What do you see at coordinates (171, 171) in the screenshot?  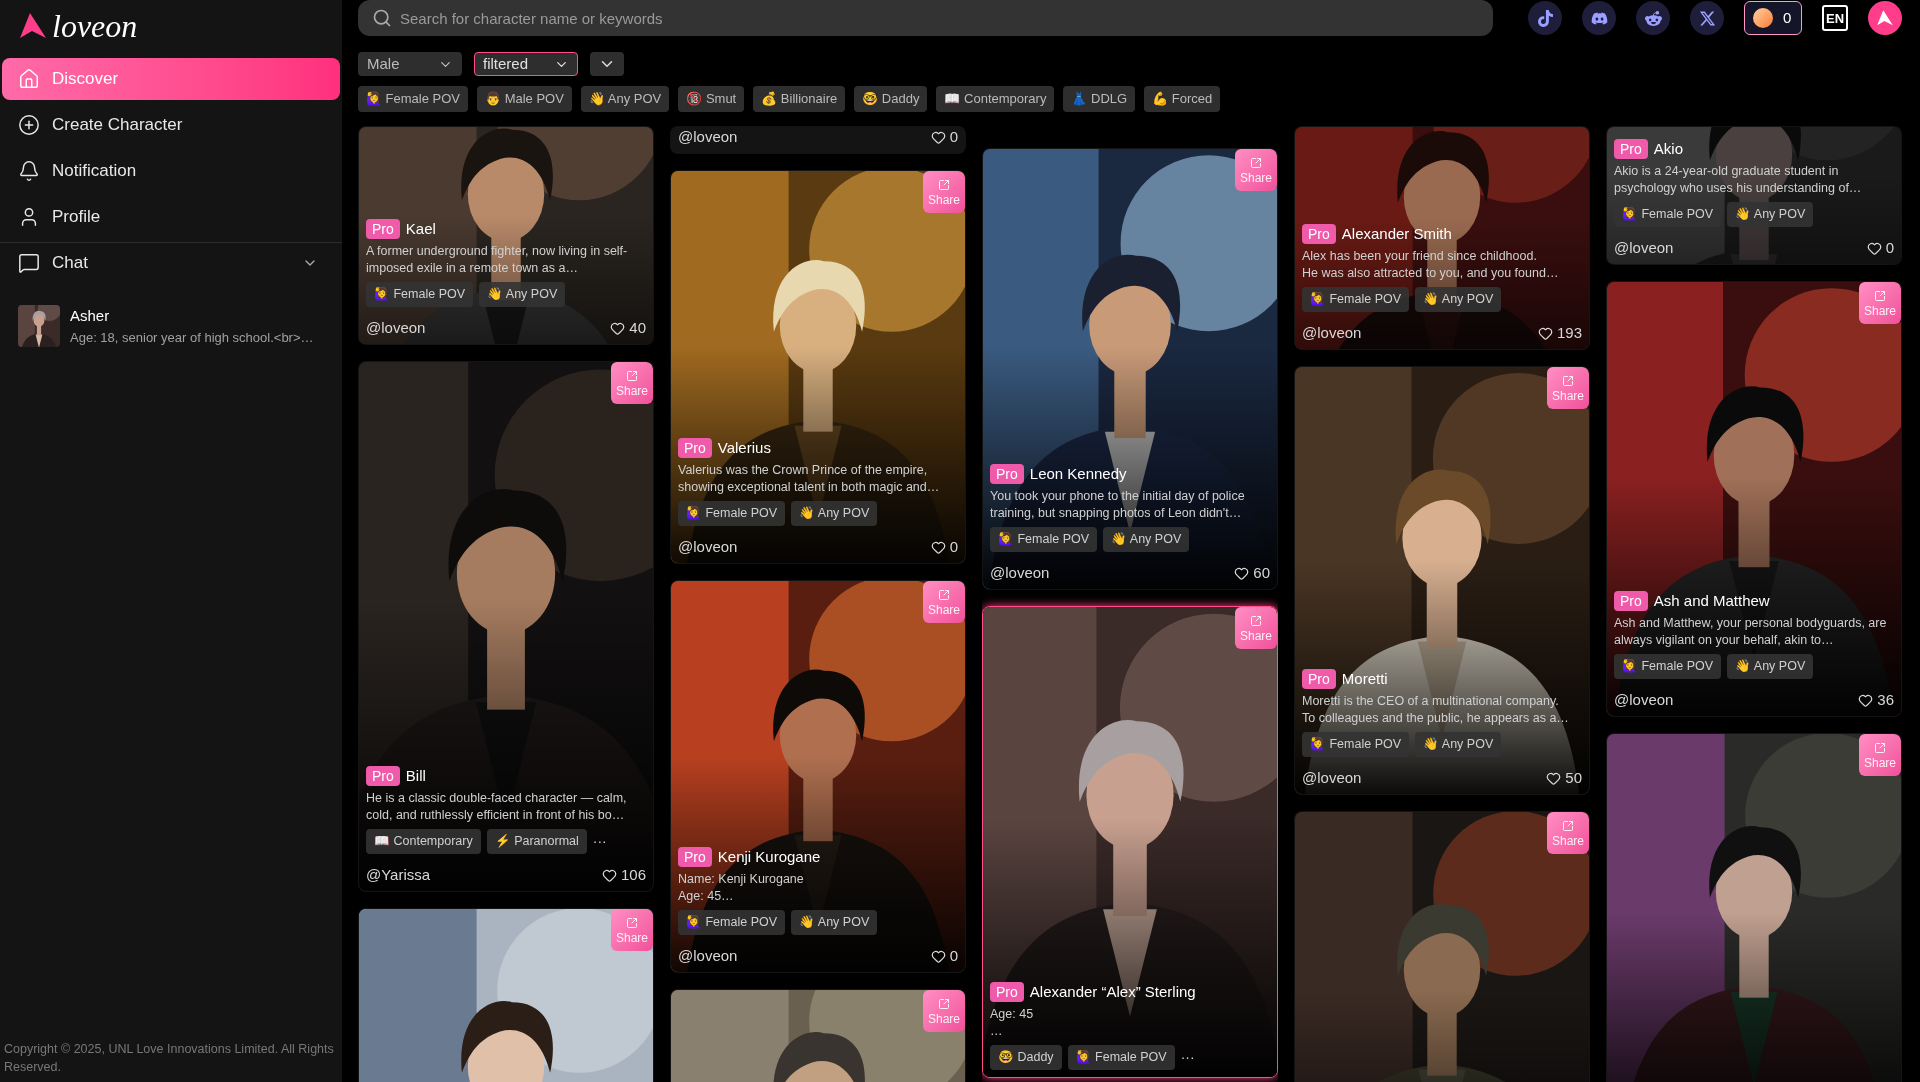 I see `nav-item: Notification` at bounding box center [171, 171].